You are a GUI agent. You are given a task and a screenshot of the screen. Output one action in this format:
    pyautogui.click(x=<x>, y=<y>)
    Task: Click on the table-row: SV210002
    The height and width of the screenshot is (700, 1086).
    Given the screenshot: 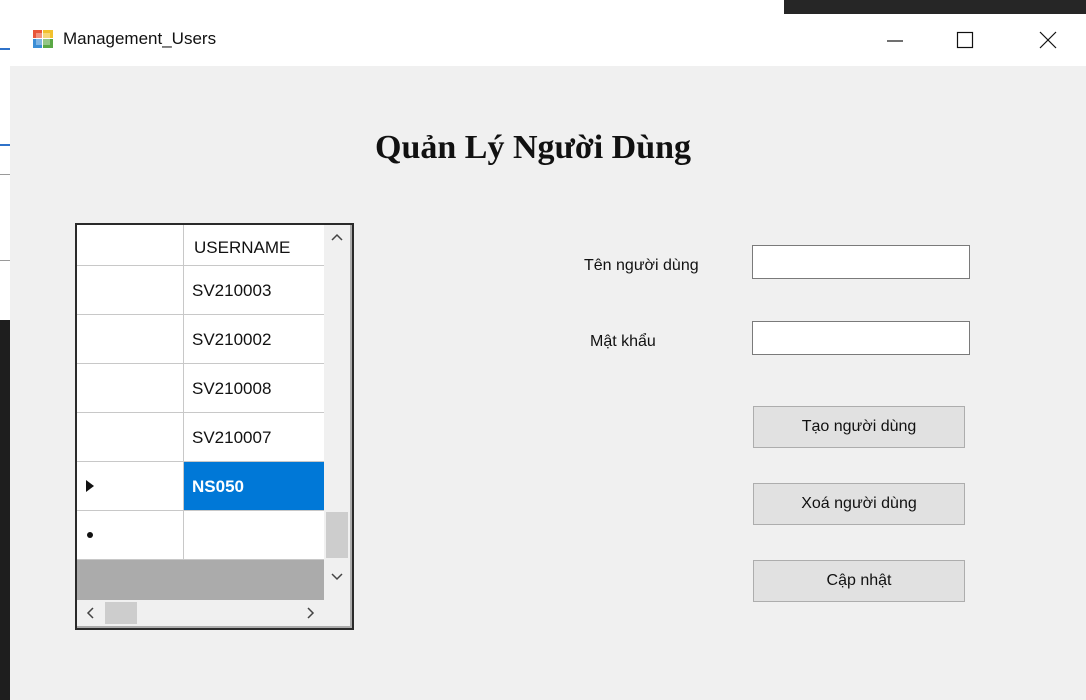 What is the action you would take?
    pyautogui.click(x=200, y=339)
    